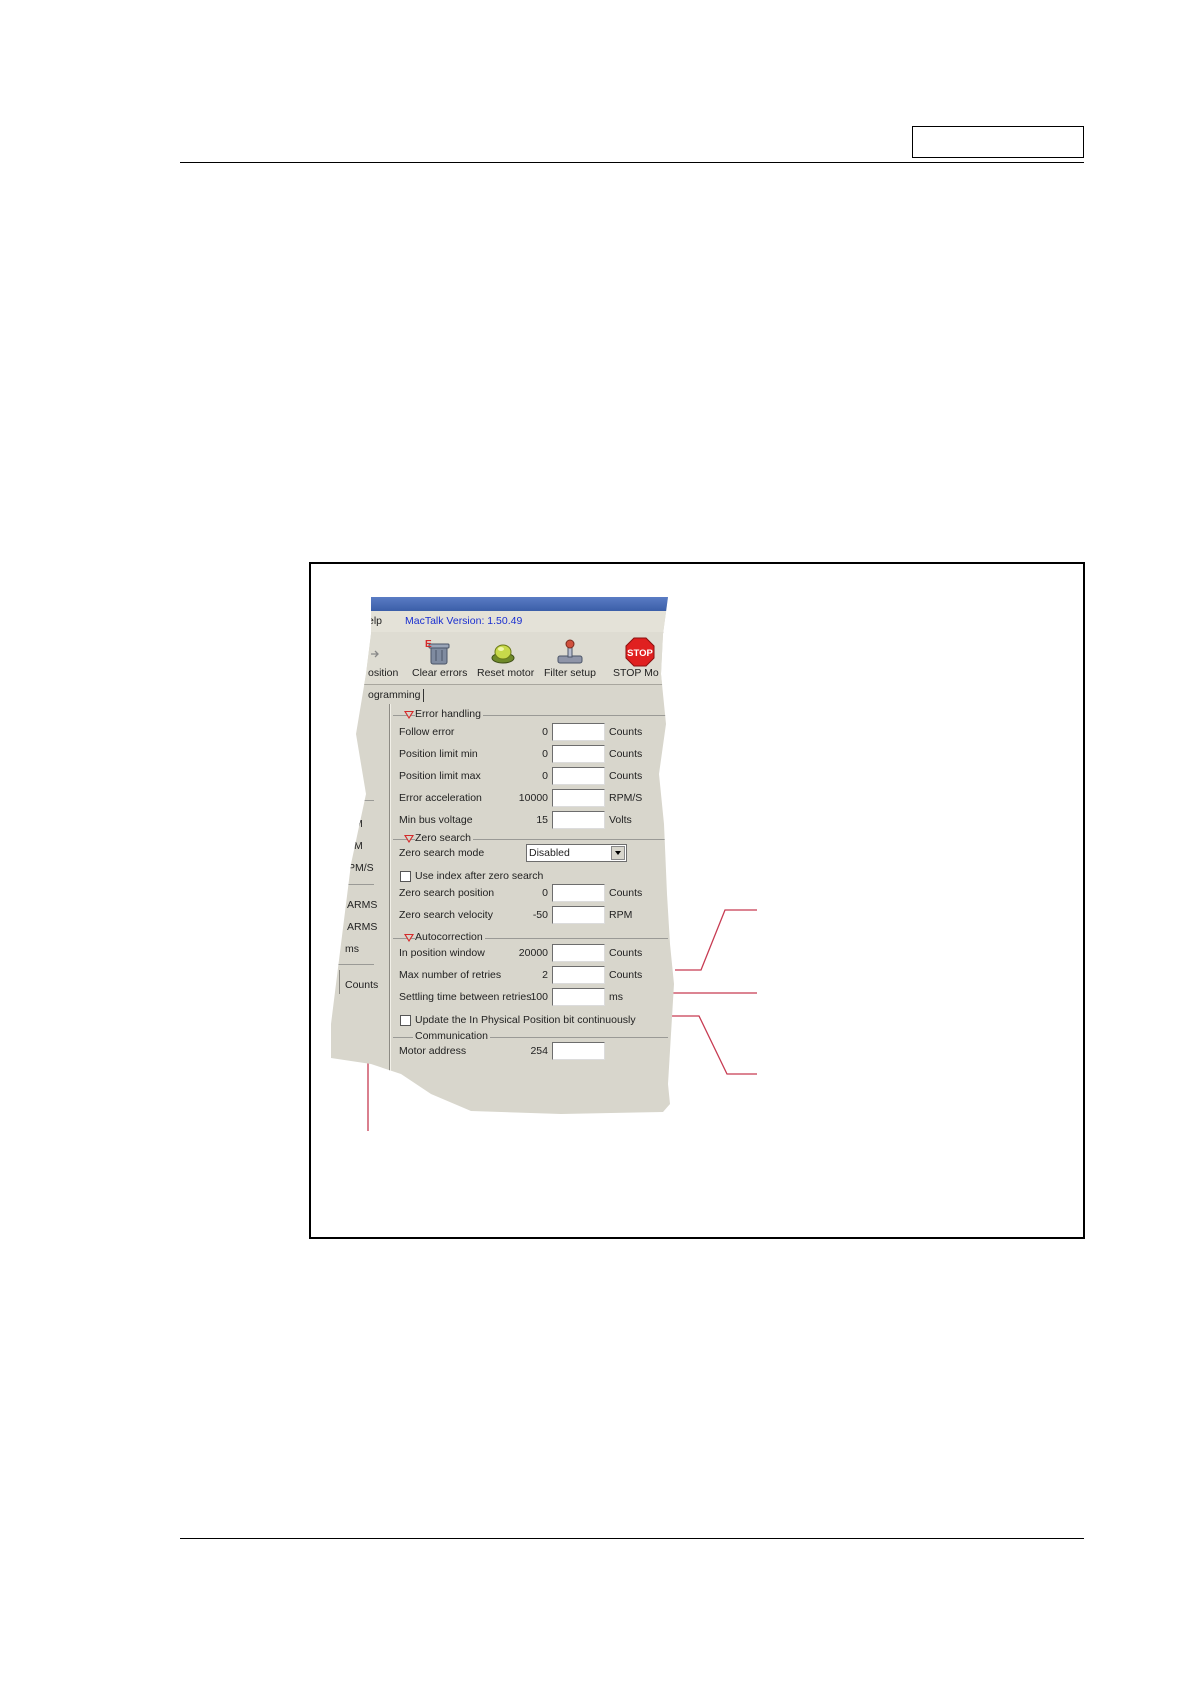  I want to click on in-position-window-label: In position window, so click(442, 953).